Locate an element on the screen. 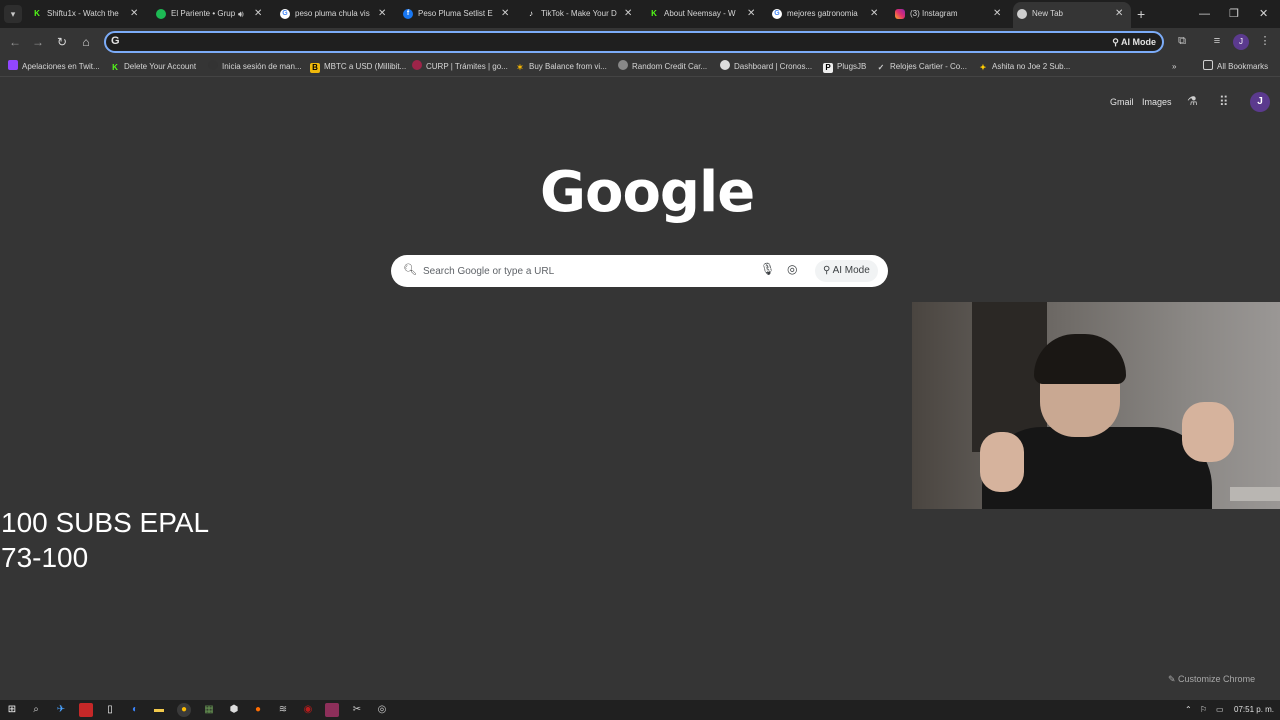 This screenshot has height=720, width=1280. webcam-overlay is located at coordinates (1096, 405).